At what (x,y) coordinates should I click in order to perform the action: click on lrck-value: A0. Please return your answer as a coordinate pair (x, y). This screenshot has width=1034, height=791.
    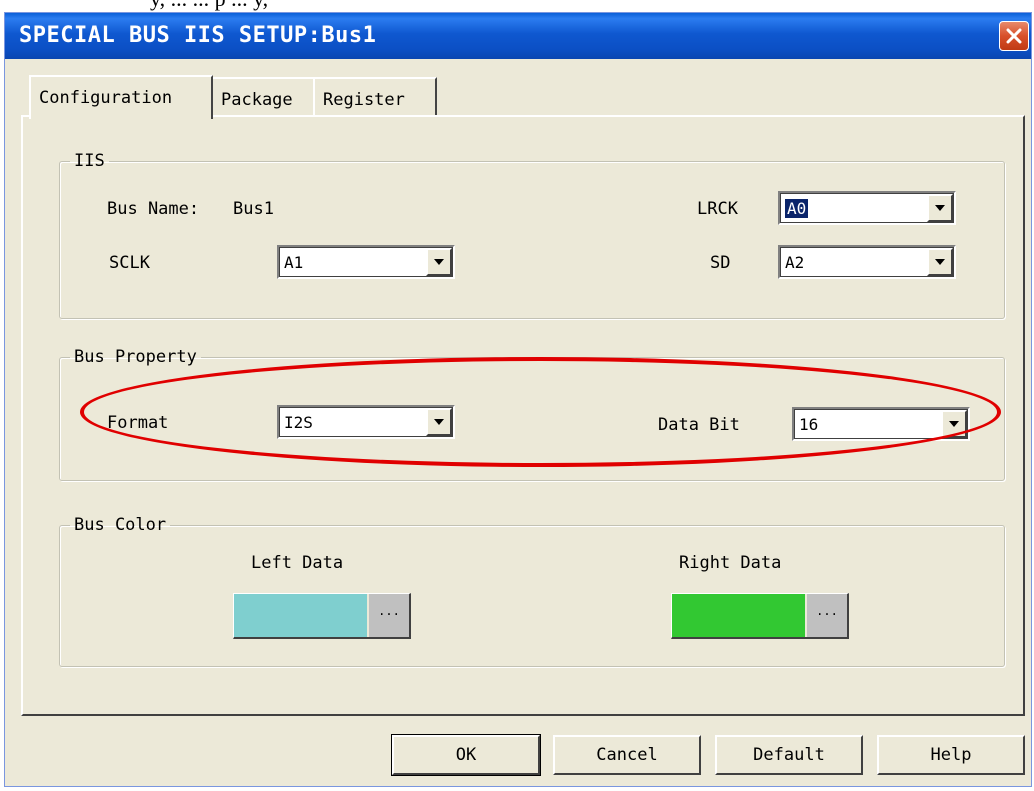
    Looking at the image, I should click on (796, 208).